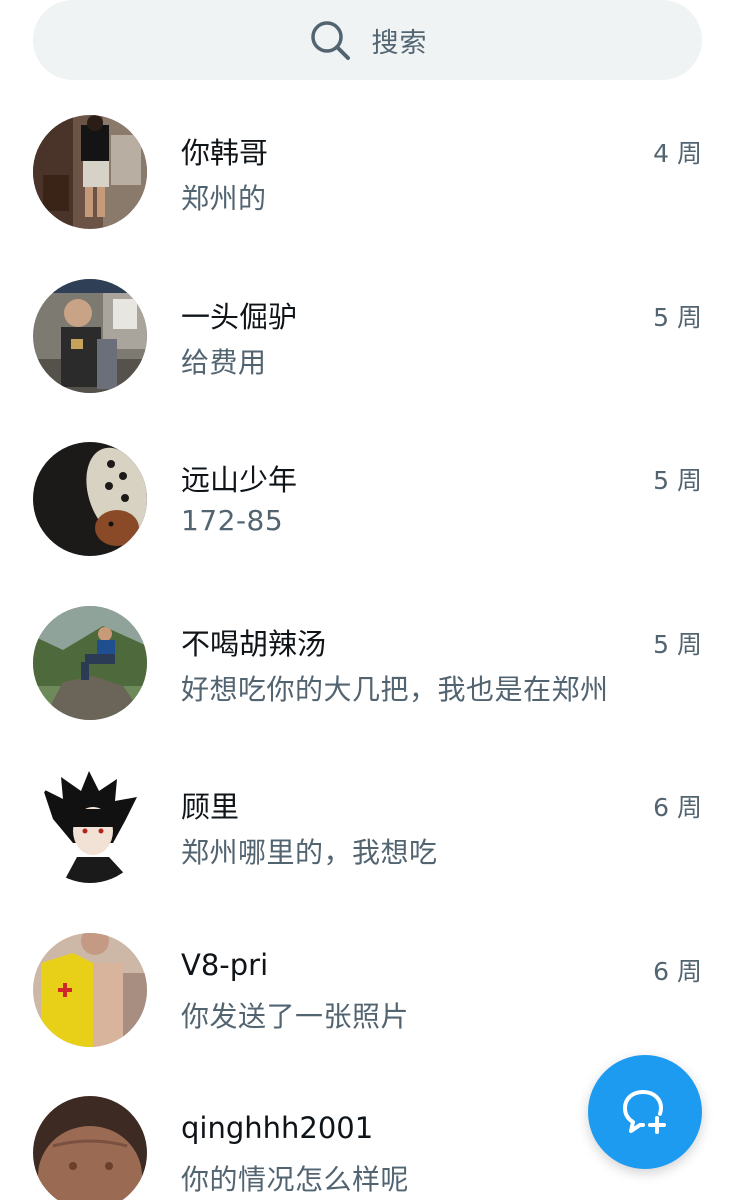 This screenshot has width=735, height=1200. I want to click on new-message-icon, so click(644, 1112).